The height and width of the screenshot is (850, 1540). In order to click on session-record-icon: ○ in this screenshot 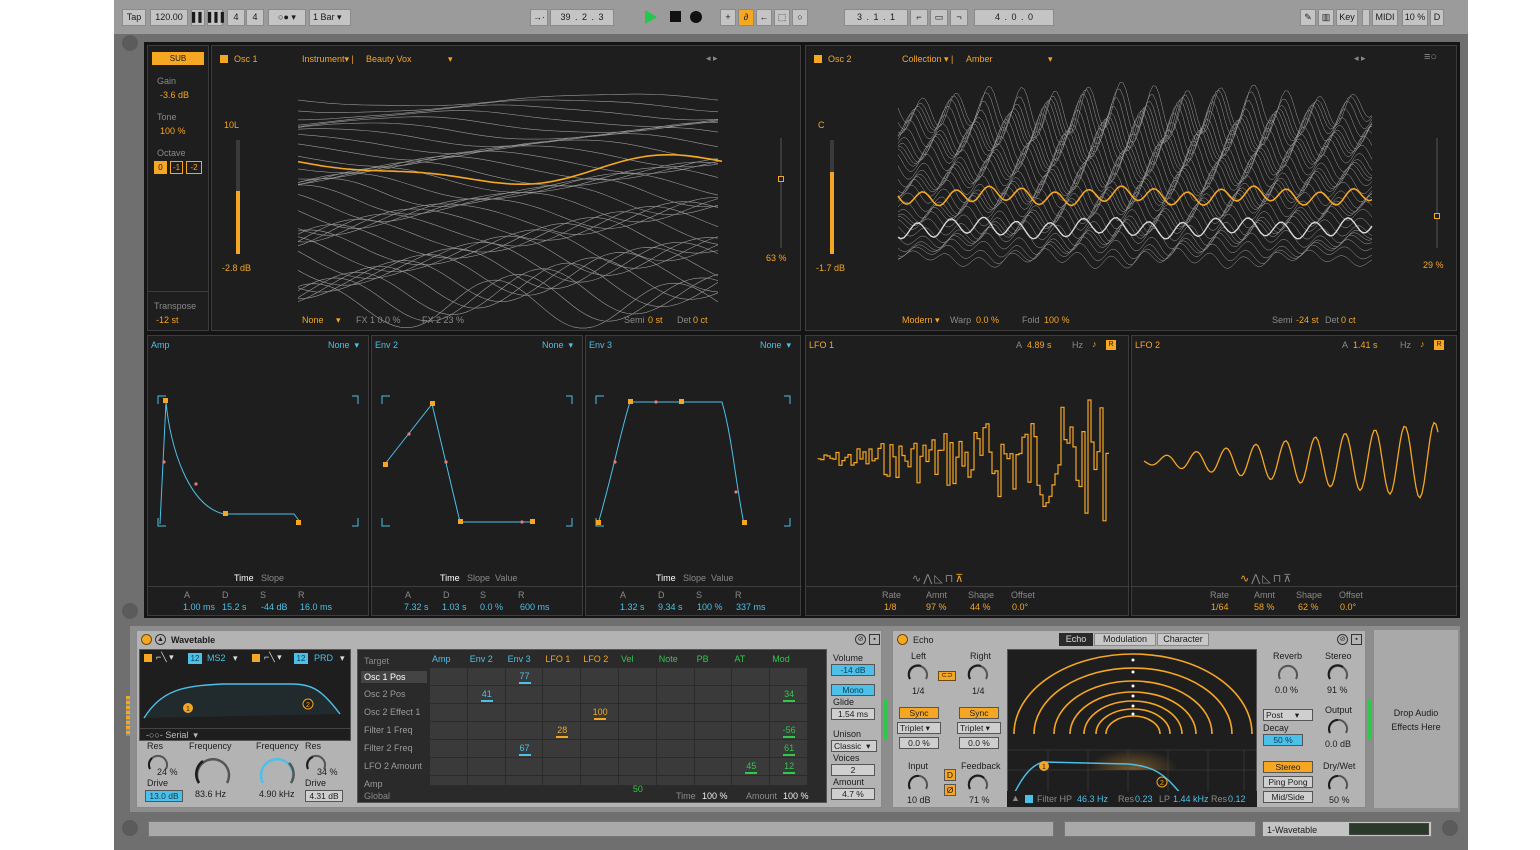, I will do `click(800, 17)`.